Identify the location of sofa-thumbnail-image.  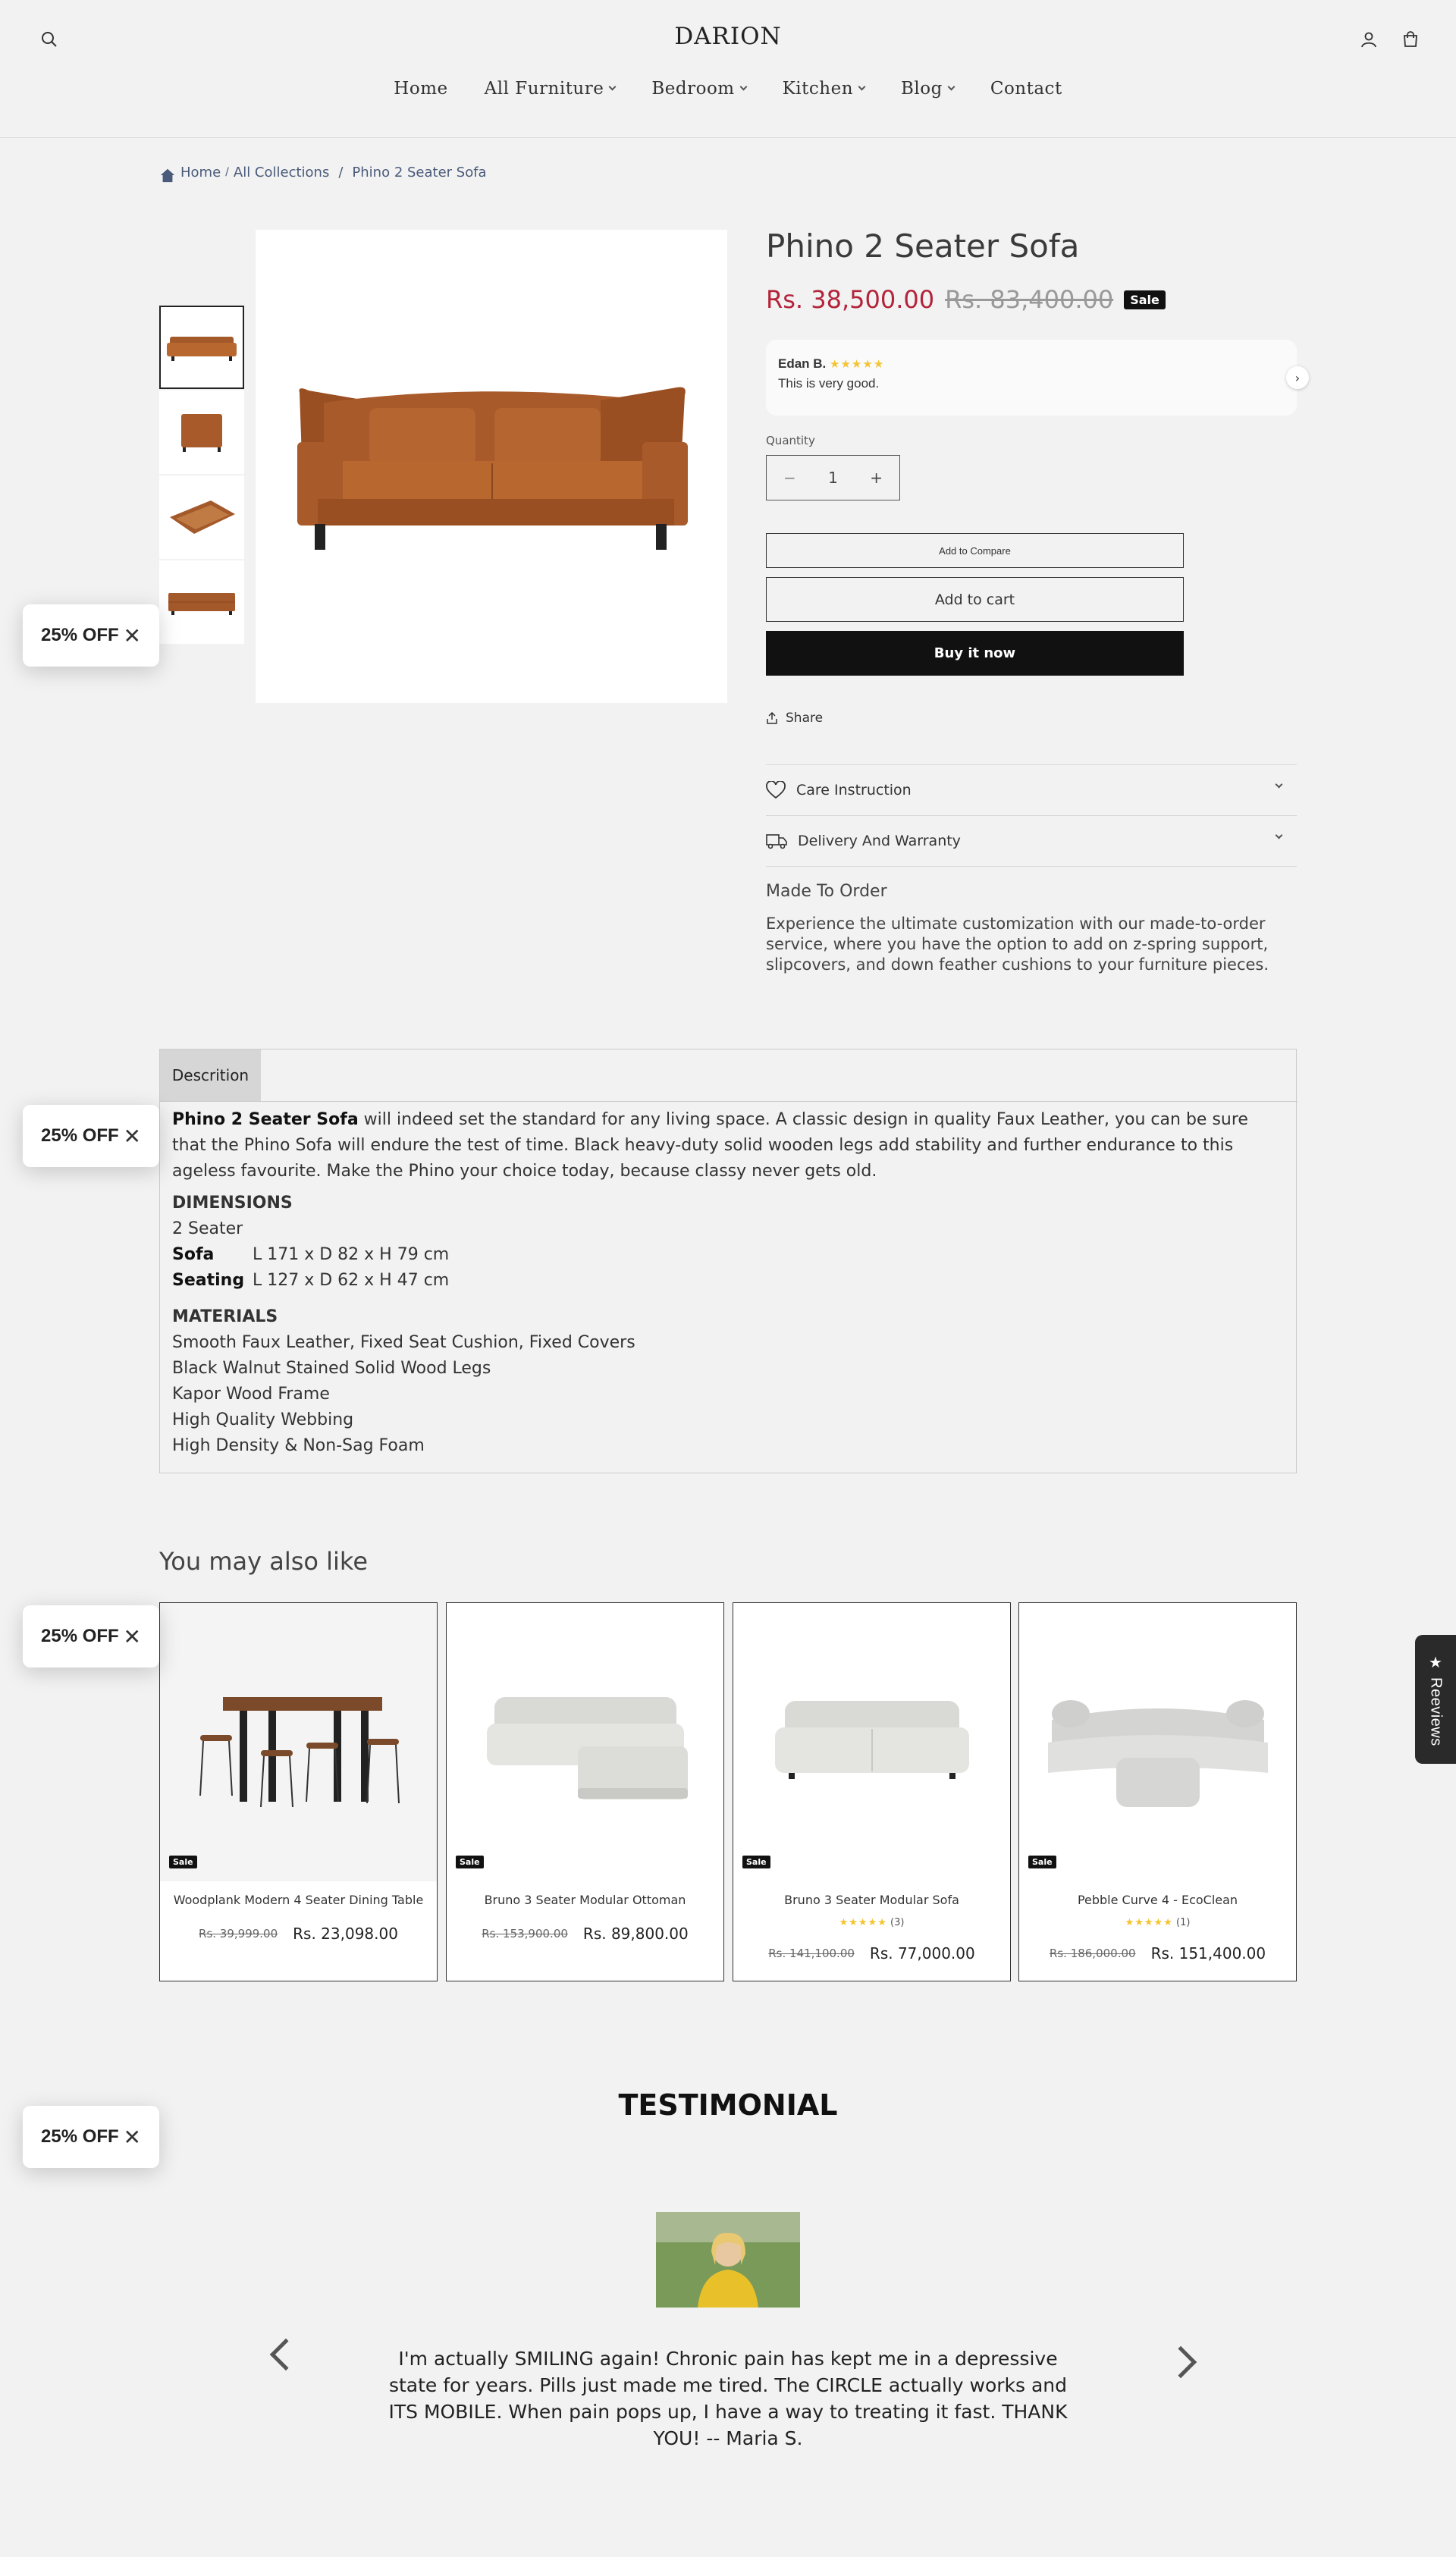
(202, 349).